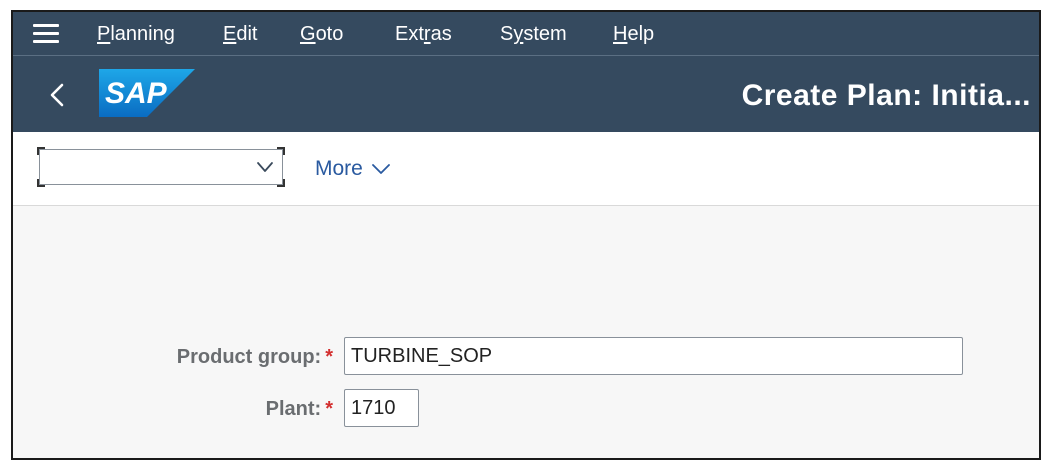 This screenshot has width=1053, height=473. Describe the element at coordinates (136, 93) in the screenshot. I see `sap-logo-text: SAP` at that location.